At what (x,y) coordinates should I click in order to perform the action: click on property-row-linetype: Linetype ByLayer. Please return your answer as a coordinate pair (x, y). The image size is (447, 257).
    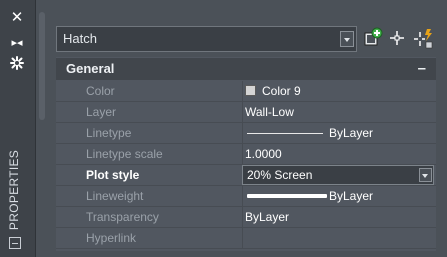
    Looking at the image, I should click on (246, 133).